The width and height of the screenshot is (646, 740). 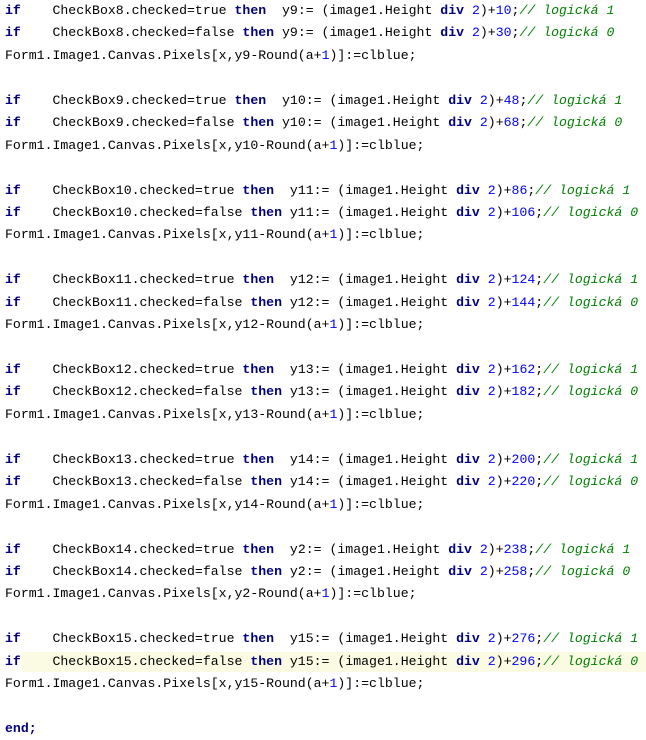 What do you see at coordinates (523, 482) in the screenshot?
I see `number-literal: 220` at bounding box center [523, 482].